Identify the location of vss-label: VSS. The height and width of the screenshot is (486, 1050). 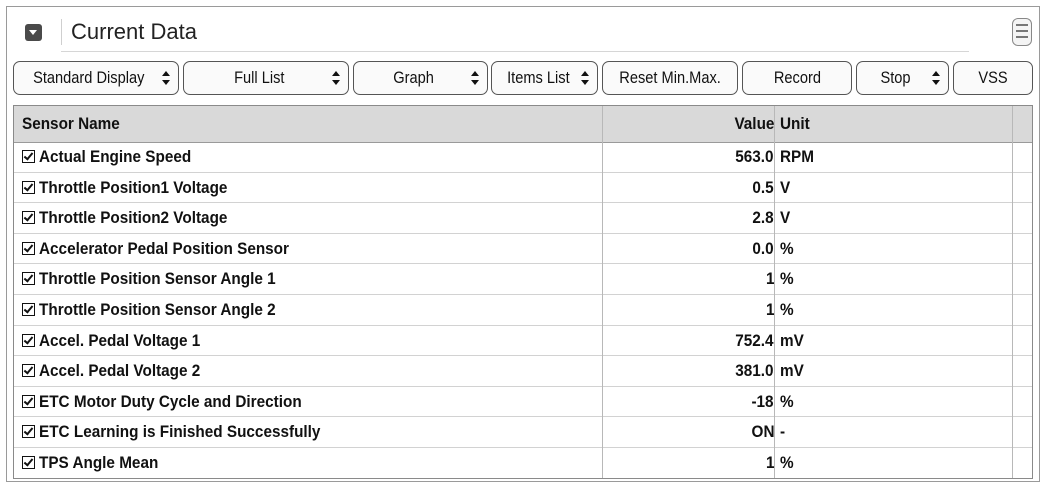
(993, 77).